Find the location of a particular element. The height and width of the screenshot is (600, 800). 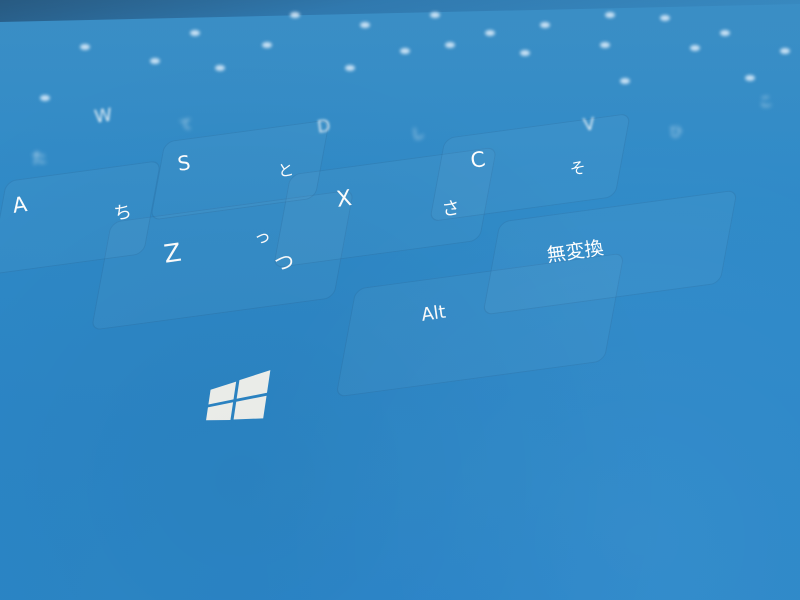

key-kana-tsu-small: っ is located at coordinates (262, 237).